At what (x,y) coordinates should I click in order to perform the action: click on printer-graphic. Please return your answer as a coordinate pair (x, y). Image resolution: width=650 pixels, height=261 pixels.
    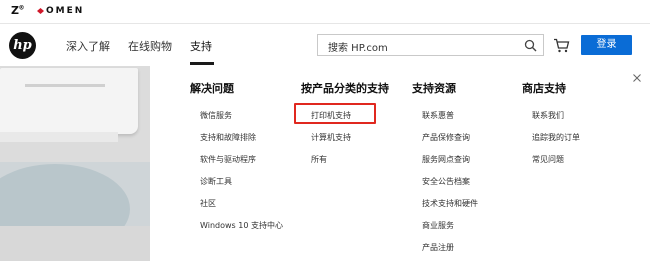
    Looking at the image, I should click on (69, 101).